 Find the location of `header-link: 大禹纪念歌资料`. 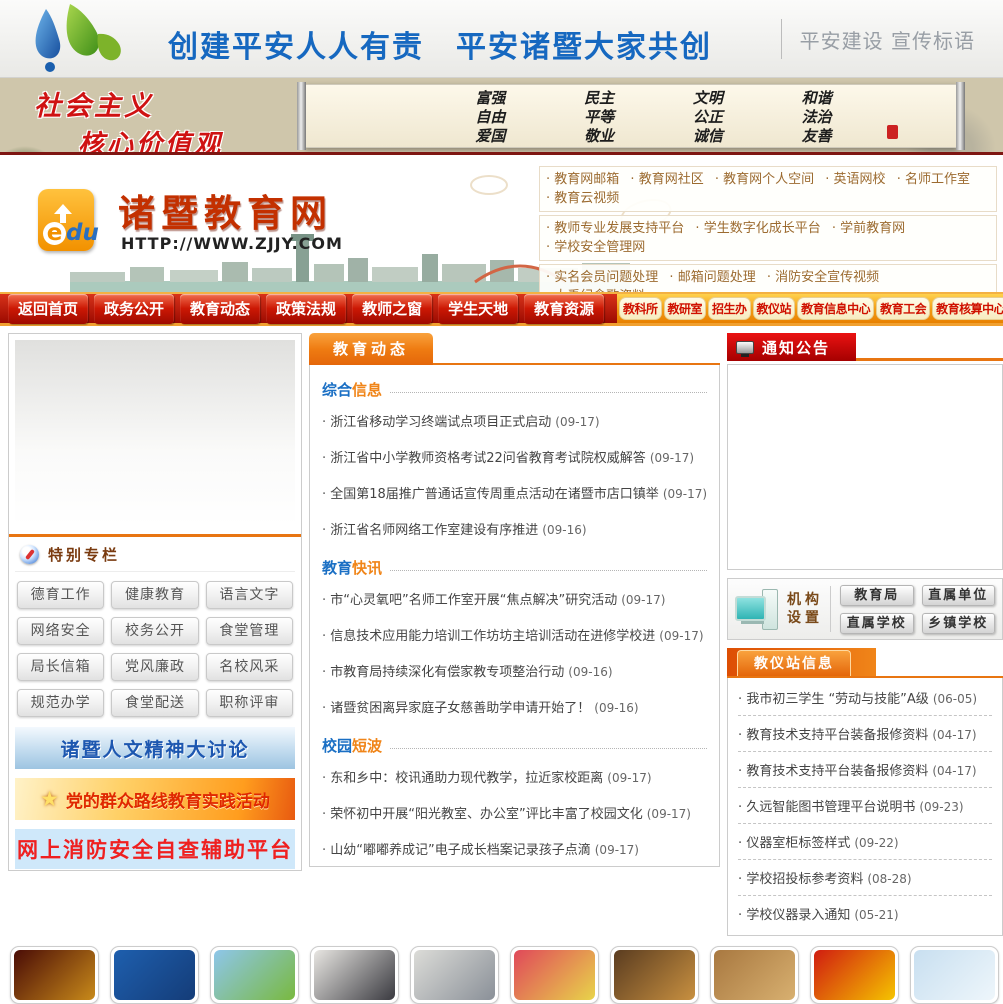

header-link: 大禹纪念歌资料 is located at coordinates (595, 289).